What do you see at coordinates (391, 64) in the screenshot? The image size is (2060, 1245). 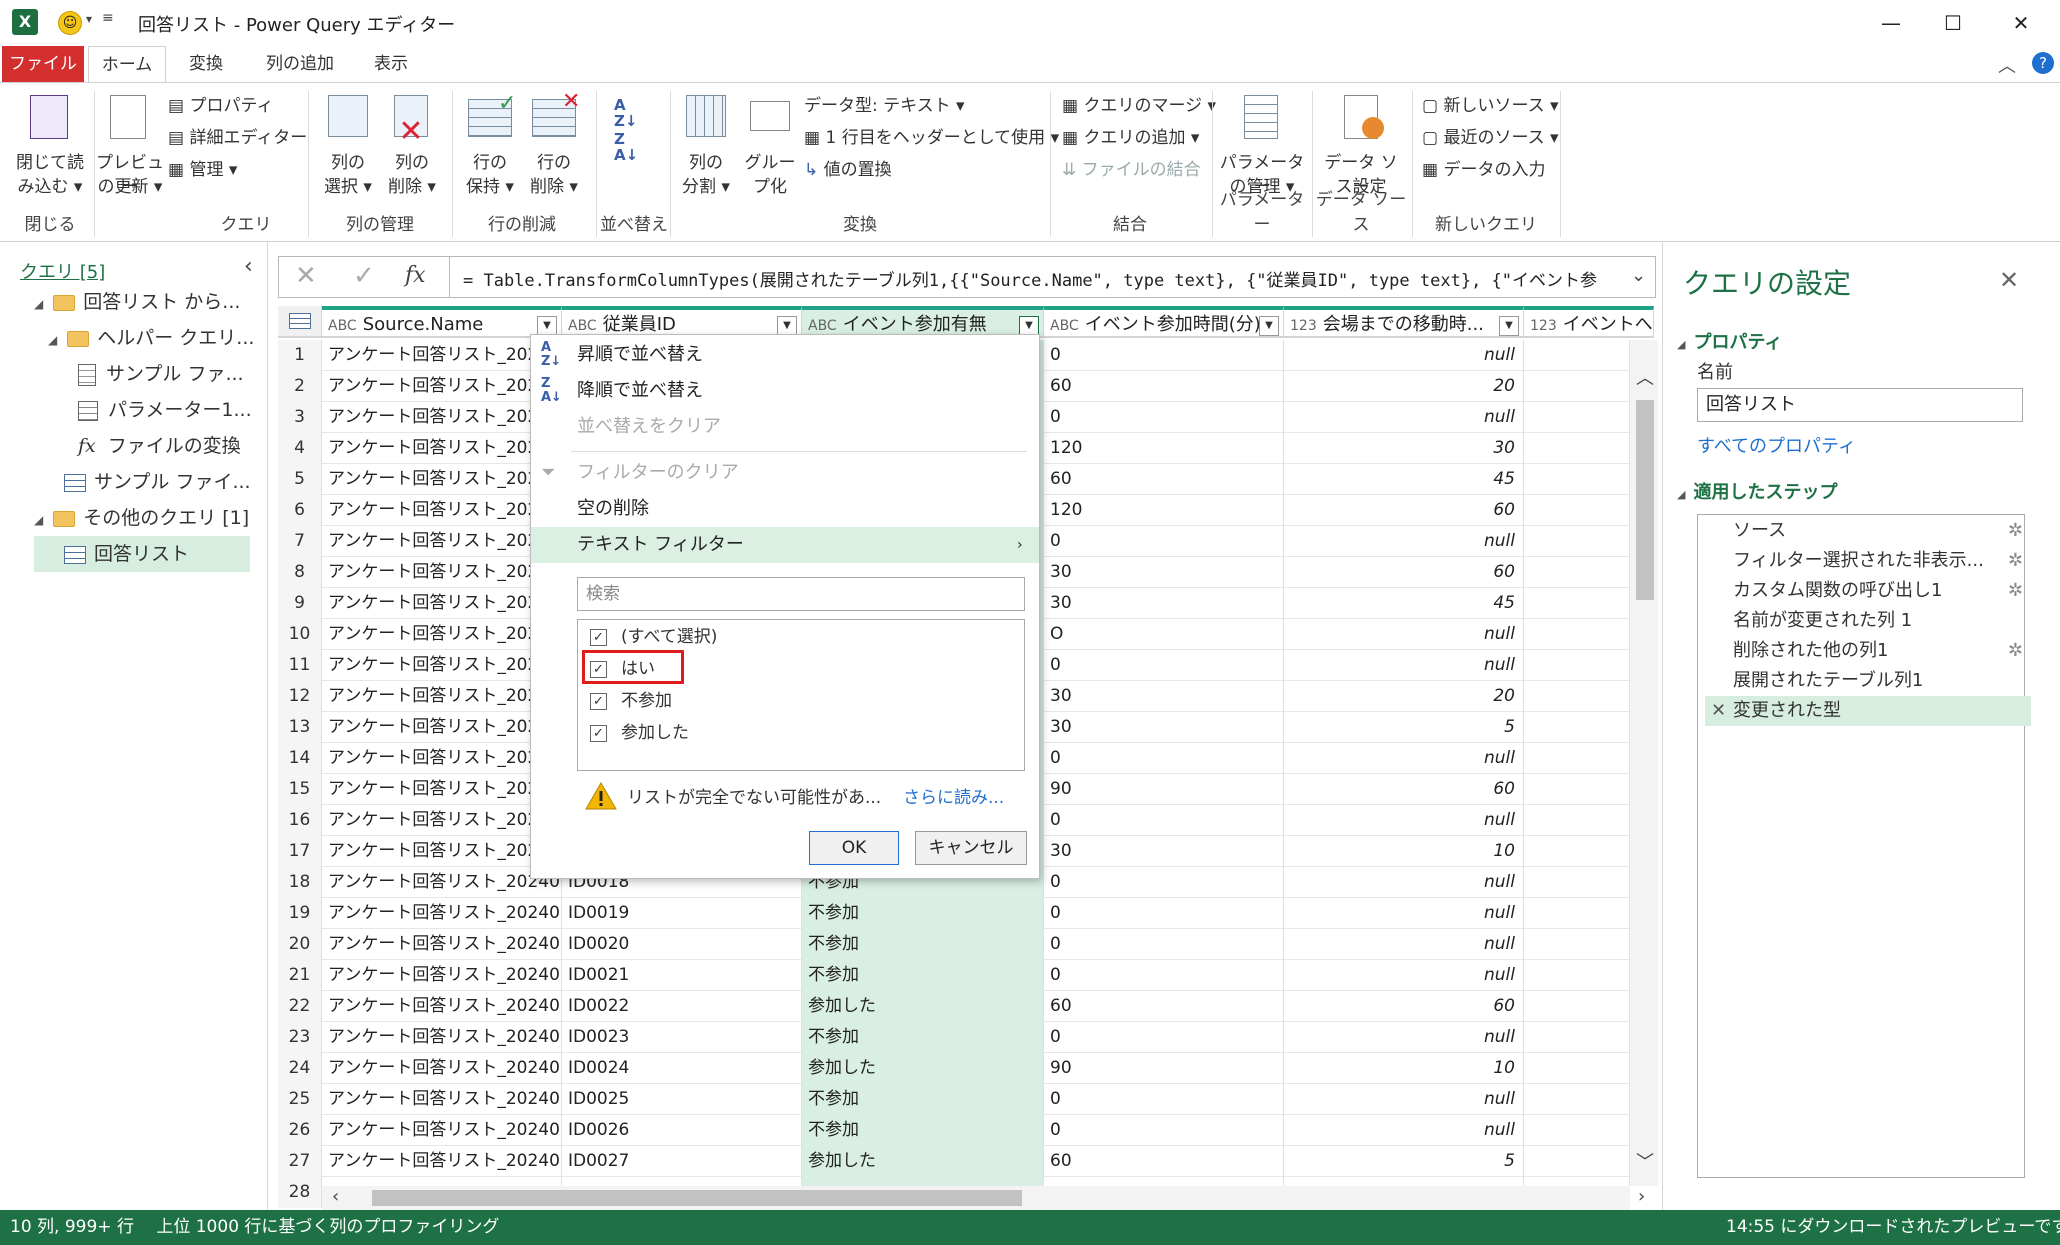 I see `tab-view: 表示` at bounding box center [391, 64].